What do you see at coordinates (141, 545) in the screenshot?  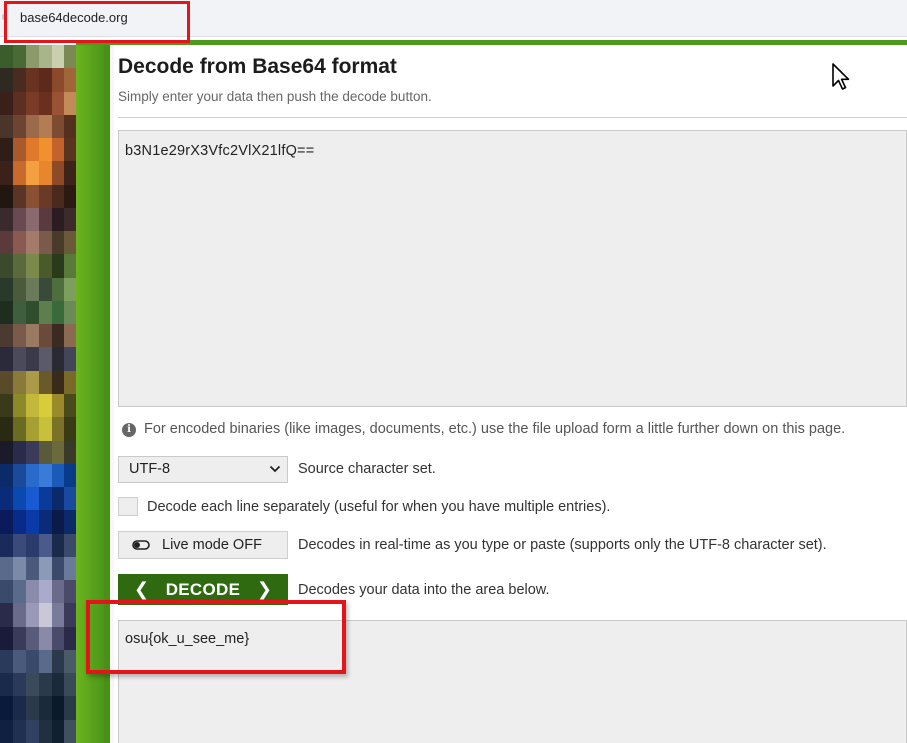 I see `toggle-icon` at bounding box center [141, 545].